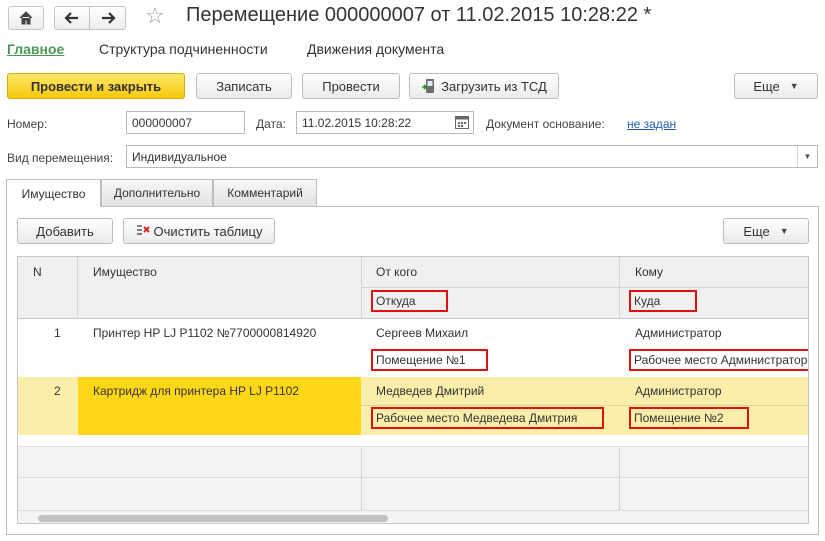 The width and height of the screenshot is (825, 541). What do you see at coordinates (428, 86) in the screenshot?
I see `scanner-icon` at bounding box center [428, 86].